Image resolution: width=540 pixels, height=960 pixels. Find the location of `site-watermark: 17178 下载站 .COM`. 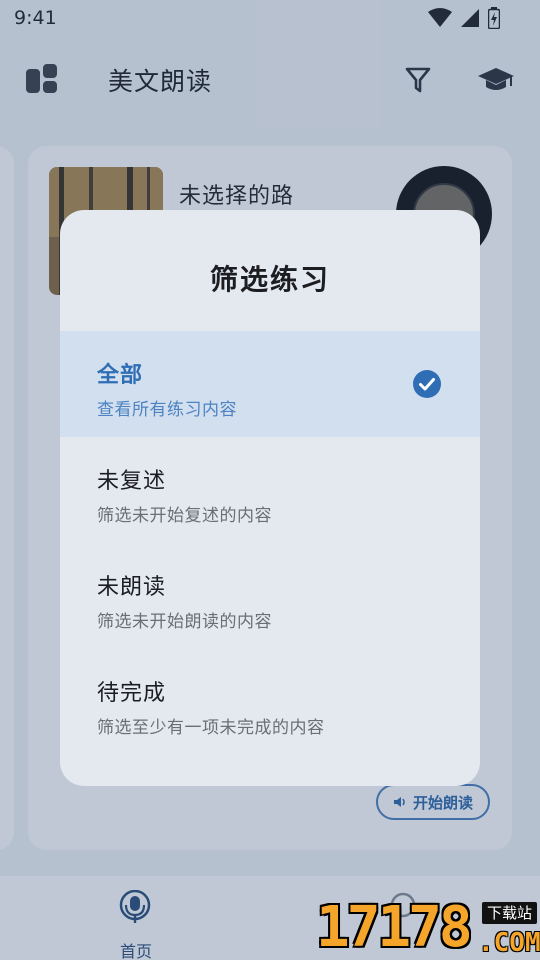

site-watermark: 17178 下载站 .COM is located at coordinates (428, 928).